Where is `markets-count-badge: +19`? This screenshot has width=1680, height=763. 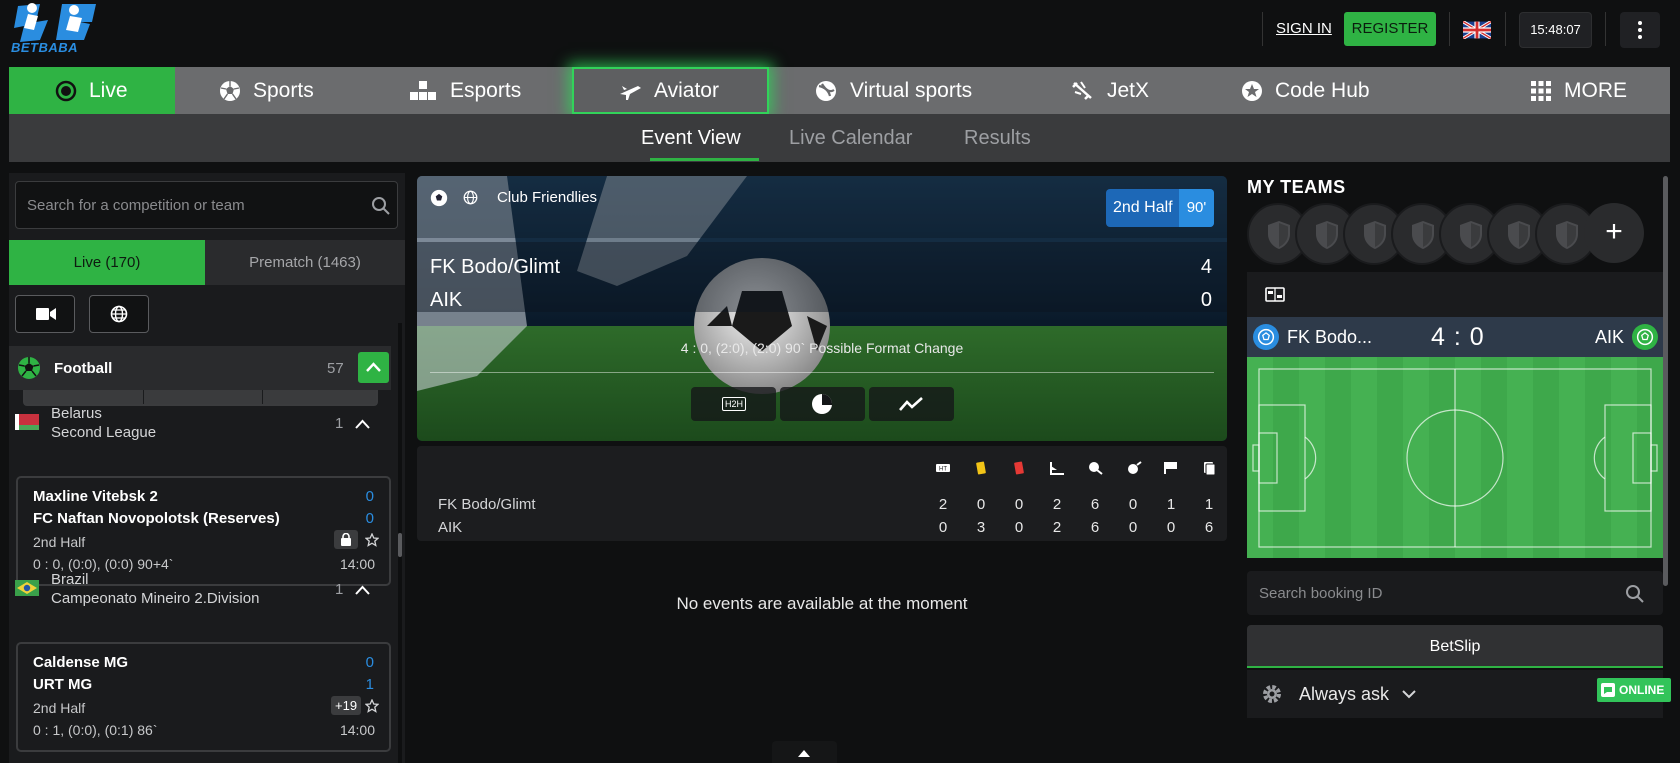 markets-count-badge: +19 is located at coordinates (346, 705).